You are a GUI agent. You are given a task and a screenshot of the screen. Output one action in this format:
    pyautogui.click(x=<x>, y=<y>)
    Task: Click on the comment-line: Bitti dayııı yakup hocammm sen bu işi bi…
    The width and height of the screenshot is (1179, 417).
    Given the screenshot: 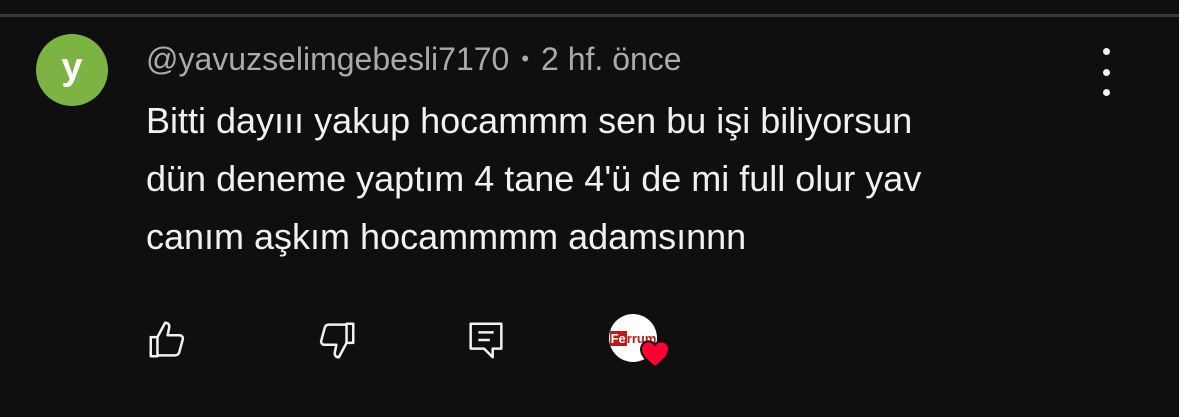 What is the action you would take?
    pyautogui.click(x=529, y=120)
    